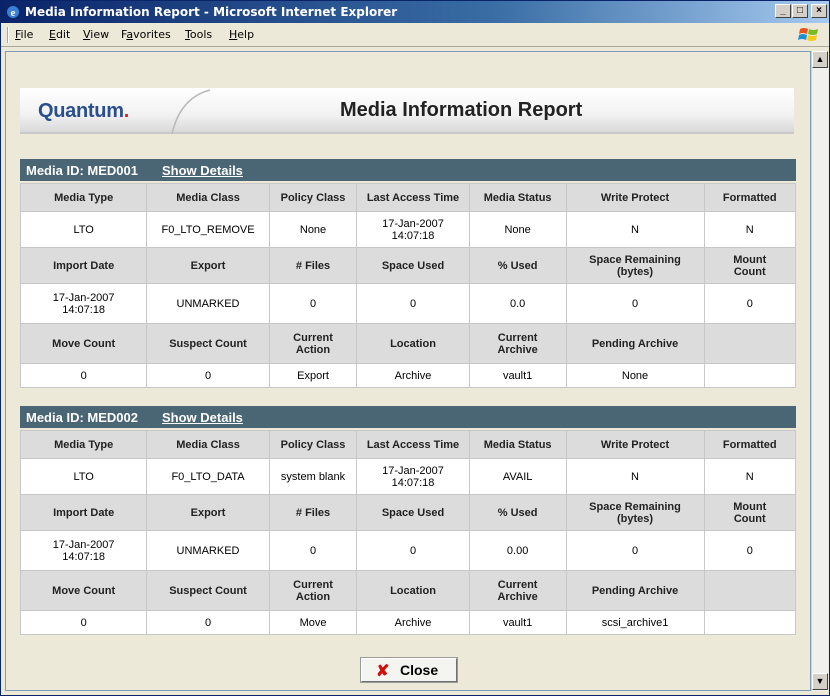  I want to click on table-row: 0 0 Move Archive vault1 scsi_archive1, so click(407, 622).